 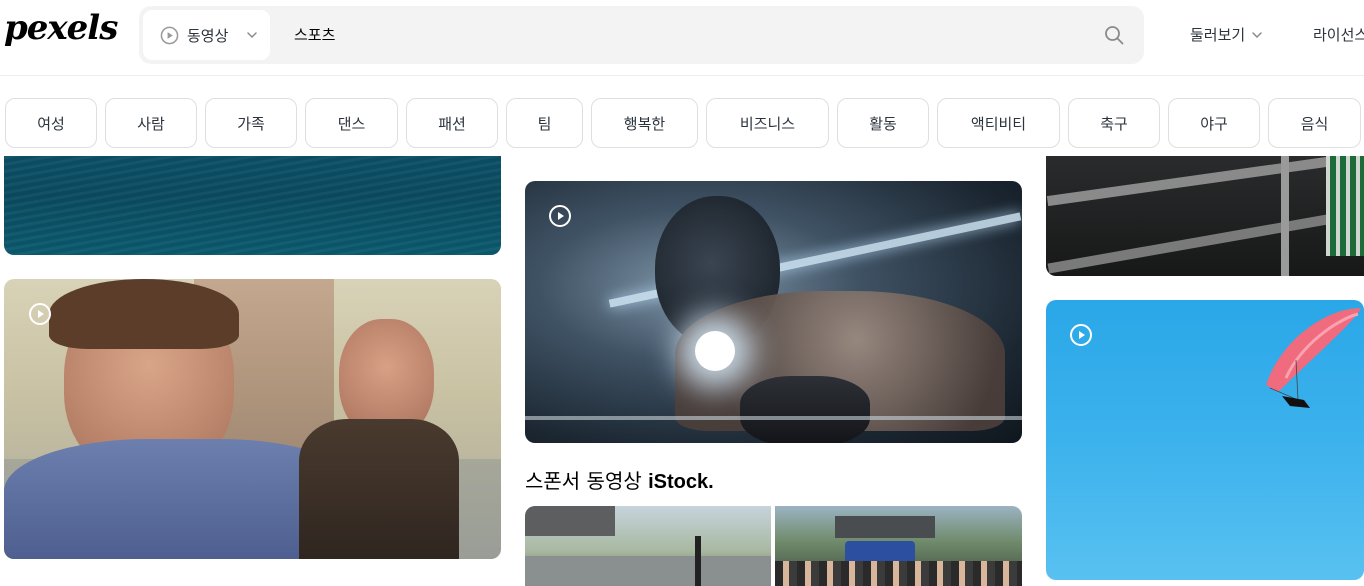 I want to click on post, so click(x=1285, y=216).